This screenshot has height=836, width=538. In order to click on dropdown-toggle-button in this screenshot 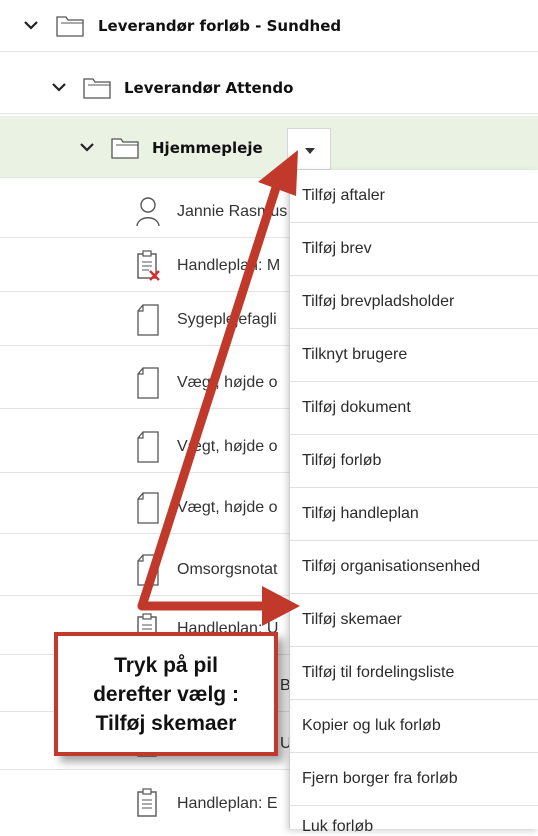, I will do `click(309, 149)`.